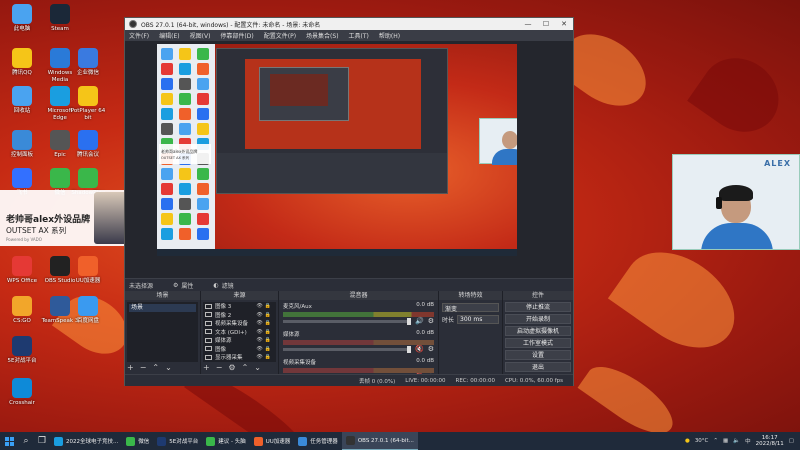  I want to click on menu-docks: 停靠部件(D), so click(236, 35).